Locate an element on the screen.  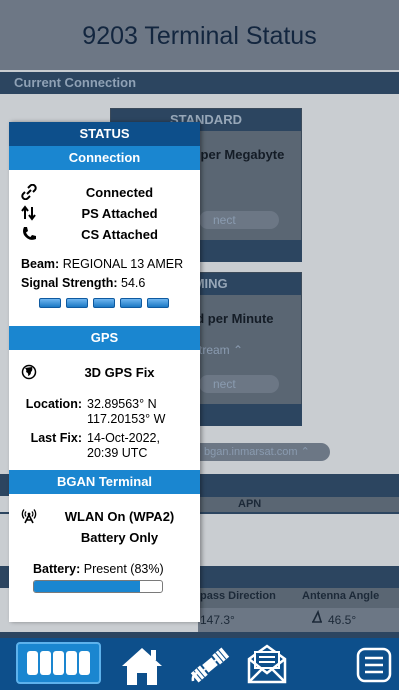
last-fix-row: Last Fix: 14-Oct-2022, 20:39 UTC is located at coordinates (104, 445).